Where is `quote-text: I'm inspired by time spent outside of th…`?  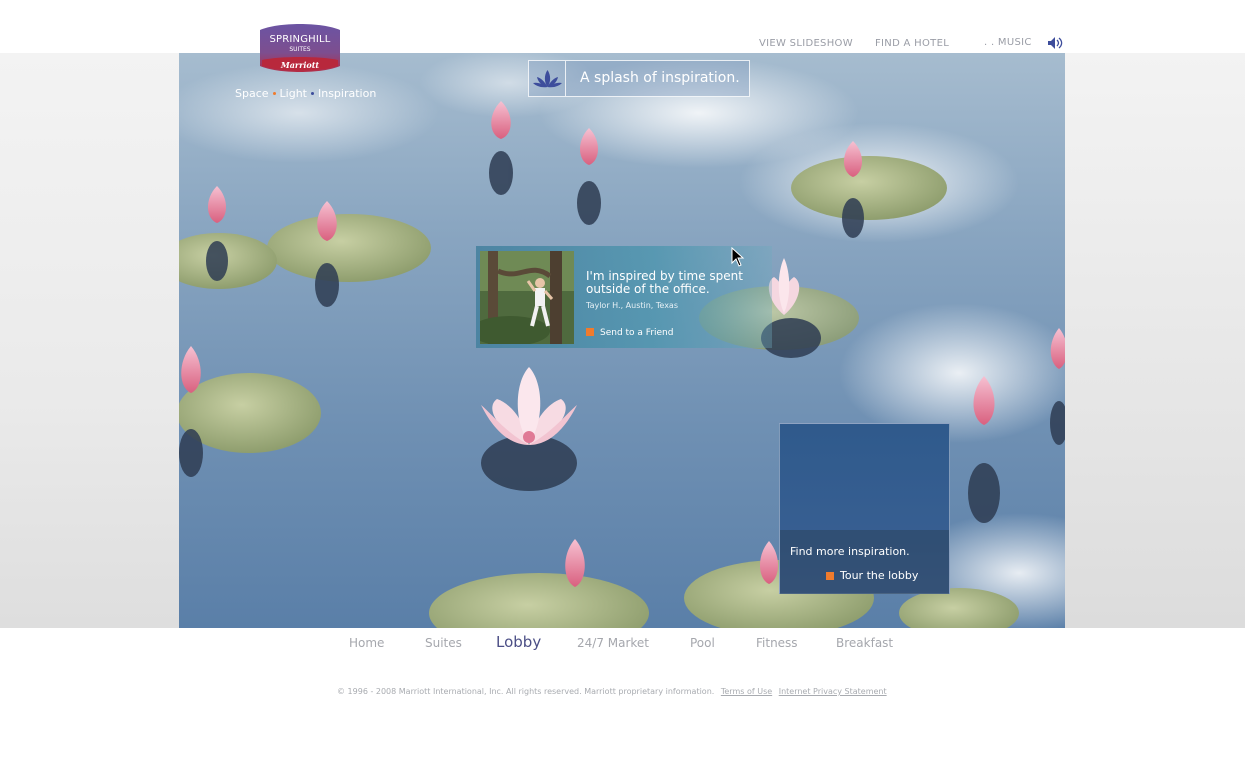
quote-text: I'm inspired by time spent outside of th… is located at coordinates (664, 282).